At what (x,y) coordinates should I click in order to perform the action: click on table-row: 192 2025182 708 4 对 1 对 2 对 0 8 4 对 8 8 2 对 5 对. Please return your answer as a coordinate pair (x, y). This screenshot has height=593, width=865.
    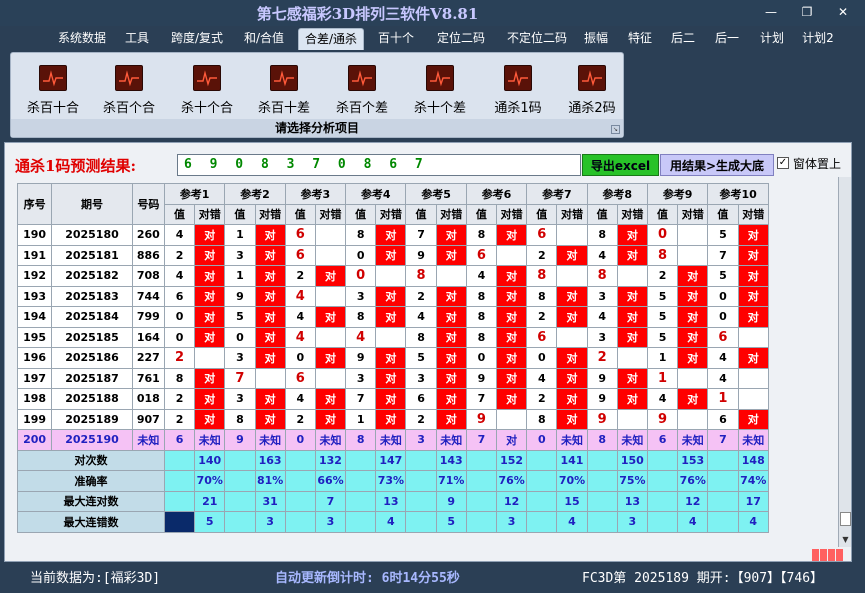
    Looking at the image, I should click on (393, 276).